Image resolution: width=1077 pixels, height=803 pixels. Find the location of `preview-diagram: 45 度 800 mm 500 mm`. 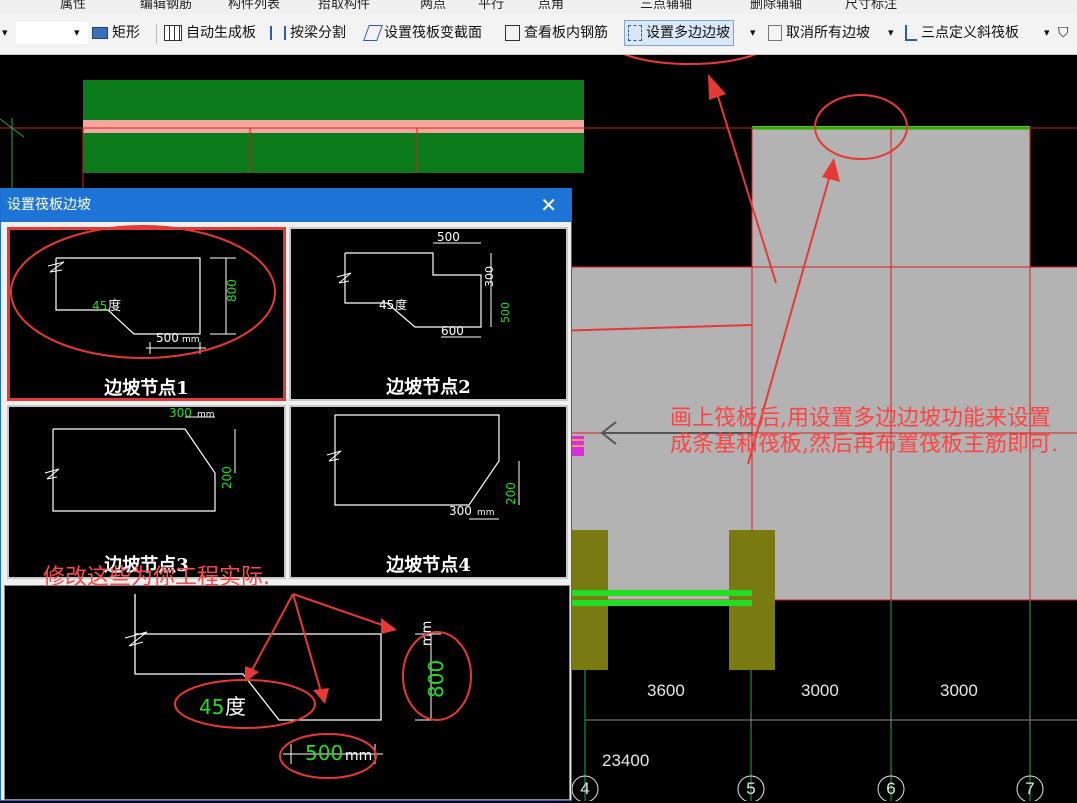

preview-diagram: 45 度 800 mm 500 mm is located at coordinates (298, 686).